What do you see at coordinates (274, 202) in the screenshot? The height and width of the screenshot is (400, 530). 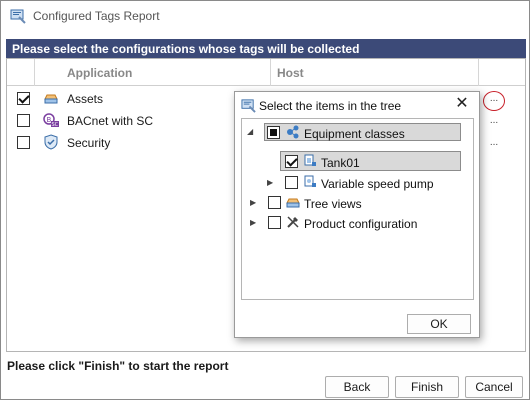 I see `tree-checkbox-tree-views` at bounding box center [274, 202].